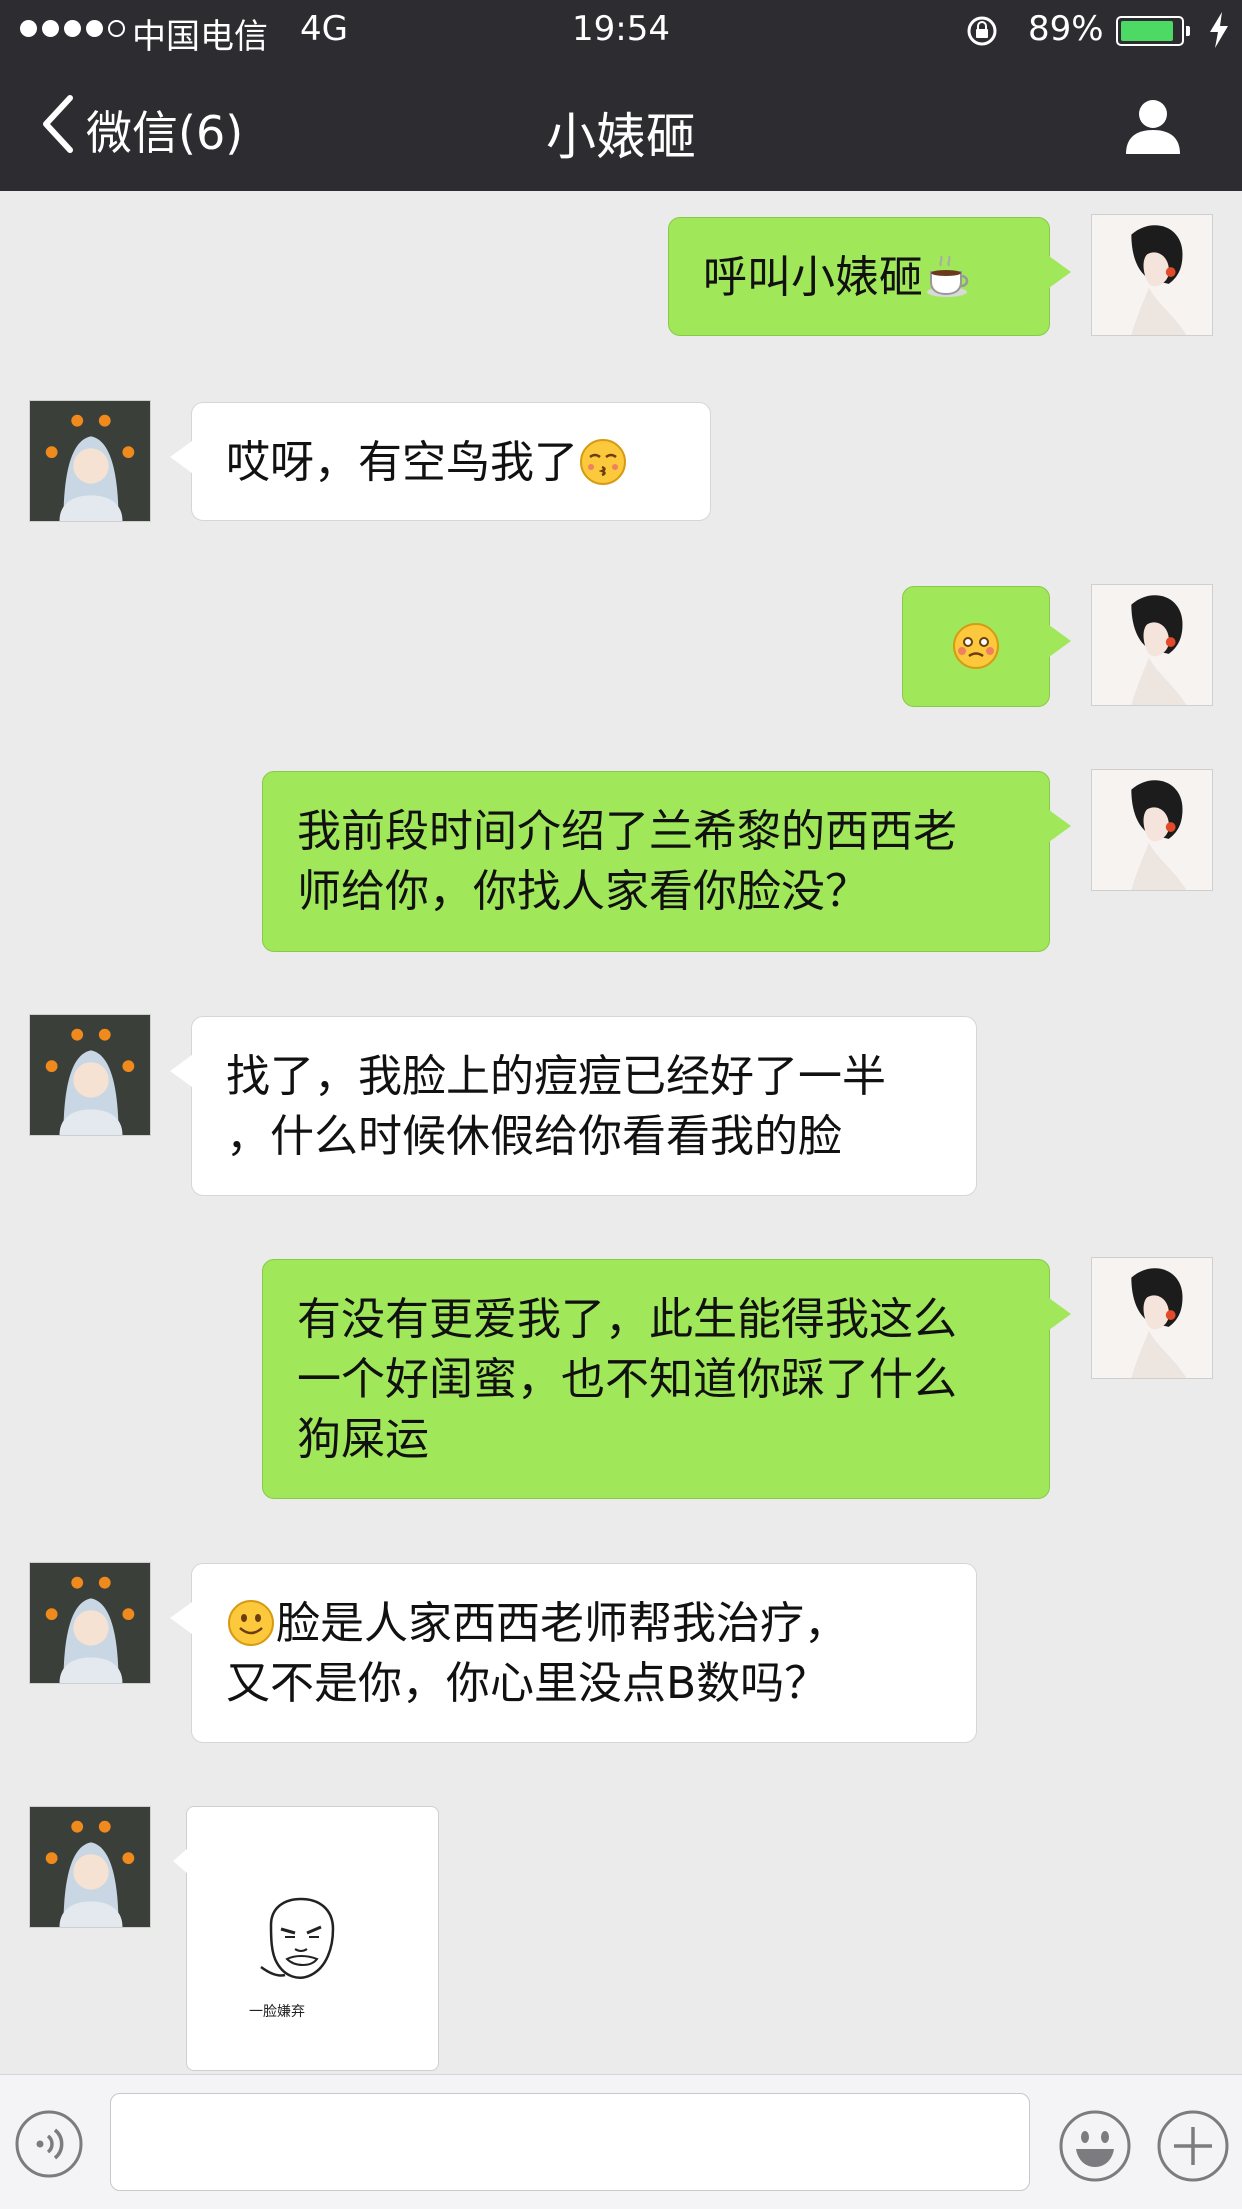  What do you see at coordinates (556, 1076) in the screenshot?
I see `message-text-line: 找了，我脸上的痘痘已经好了一半` at bounding box center [556, 1076].